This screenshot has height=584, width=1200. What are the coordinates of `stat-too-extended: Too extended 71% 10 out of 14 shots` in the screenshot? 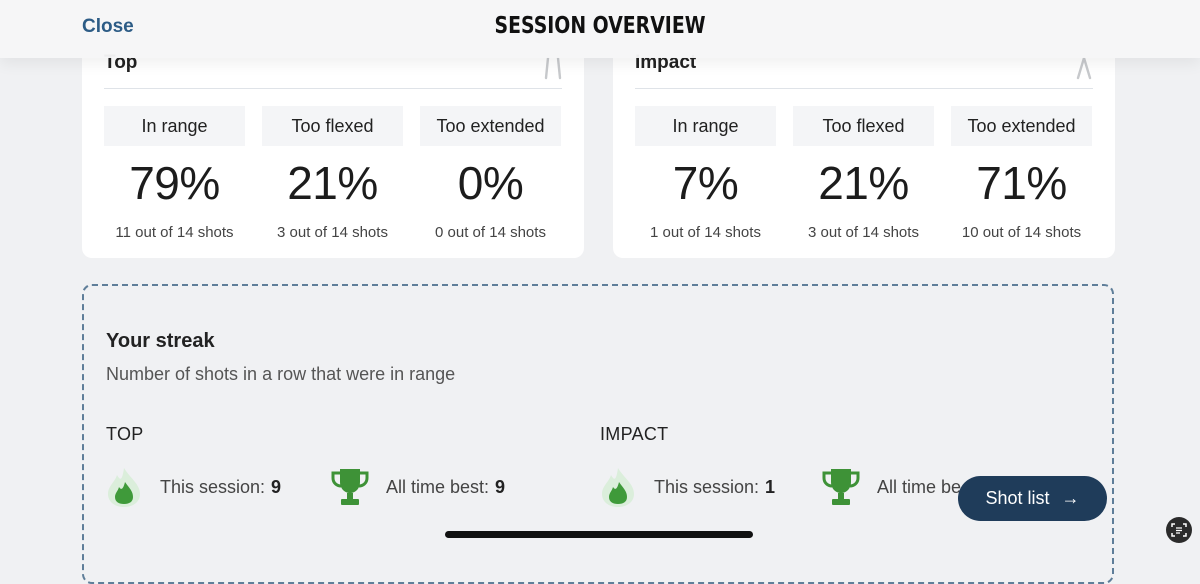 It's located at (1021, 173).